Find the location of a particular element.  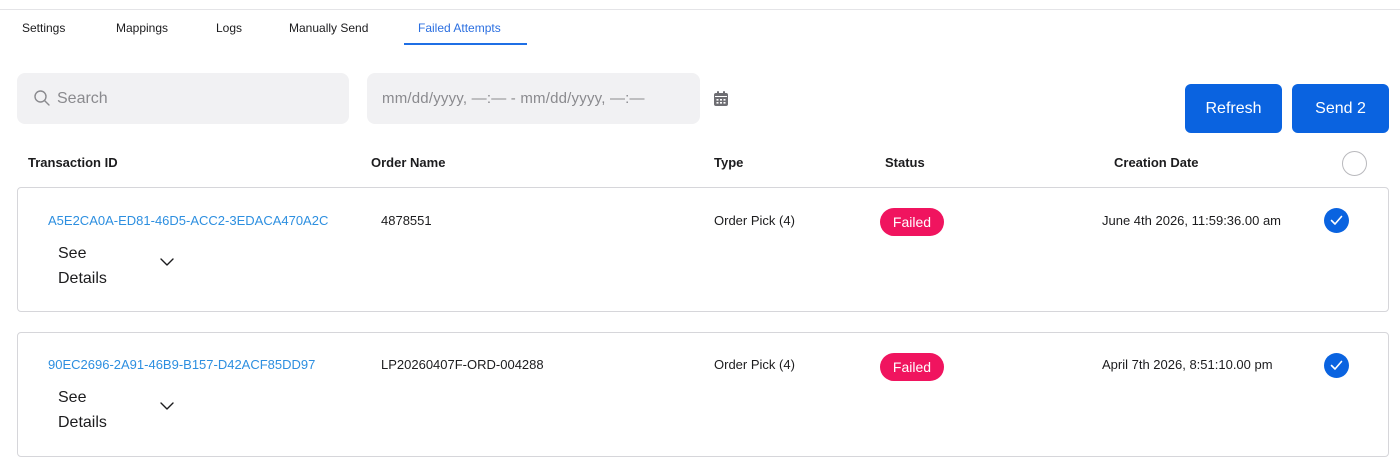

column-header-type: Type is located at coordinates (729, 162).